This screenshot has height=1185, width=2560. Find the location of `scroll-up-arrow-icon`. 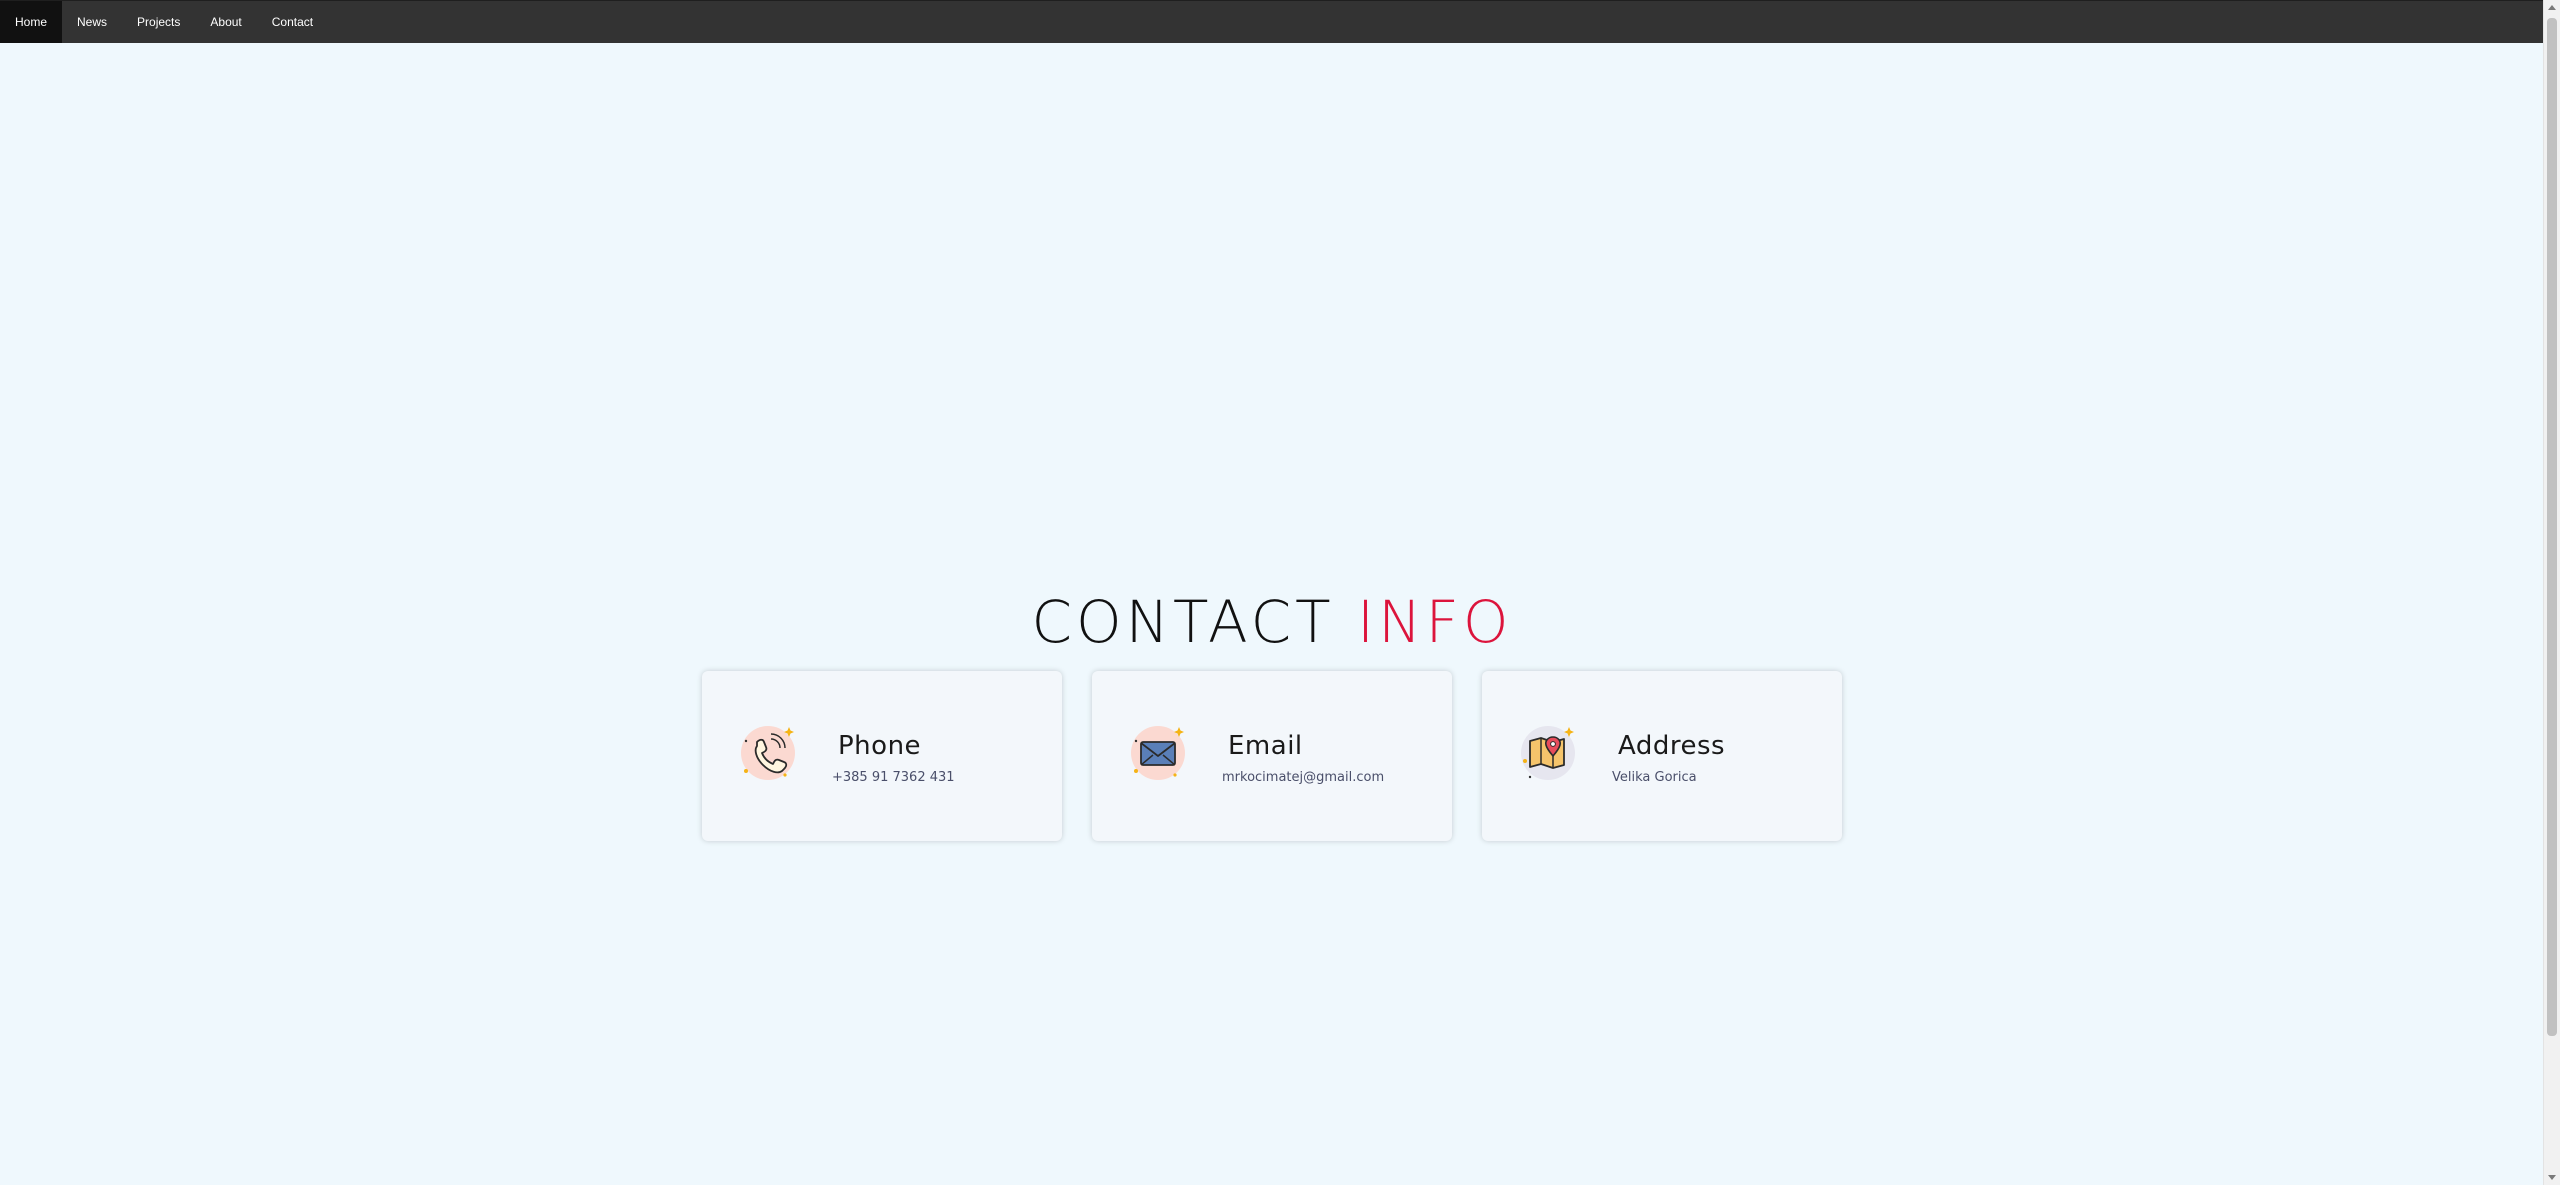

scroll-up-arrow-icon is located at coordinates (2552, 7).